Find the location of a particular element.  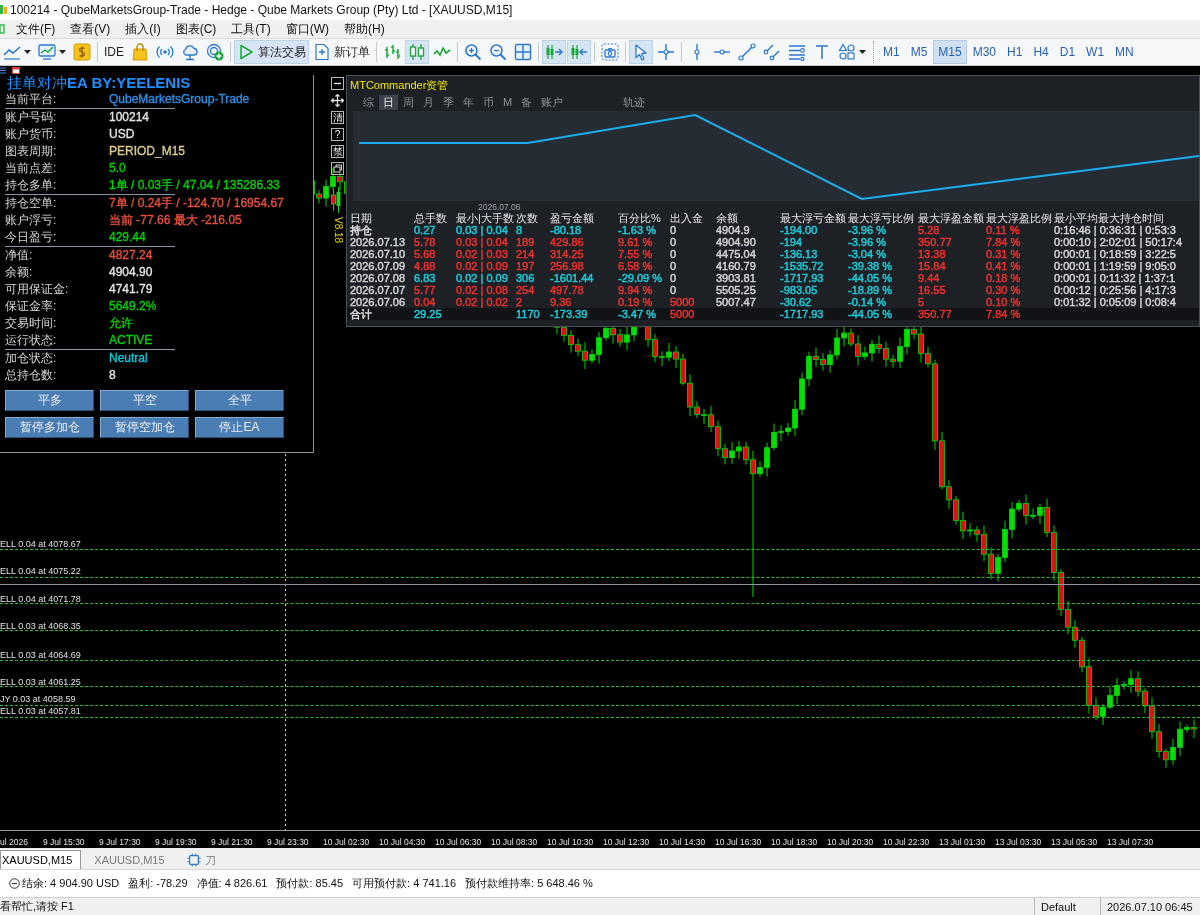

target-plus-icon is located at coordinates (215, 52).